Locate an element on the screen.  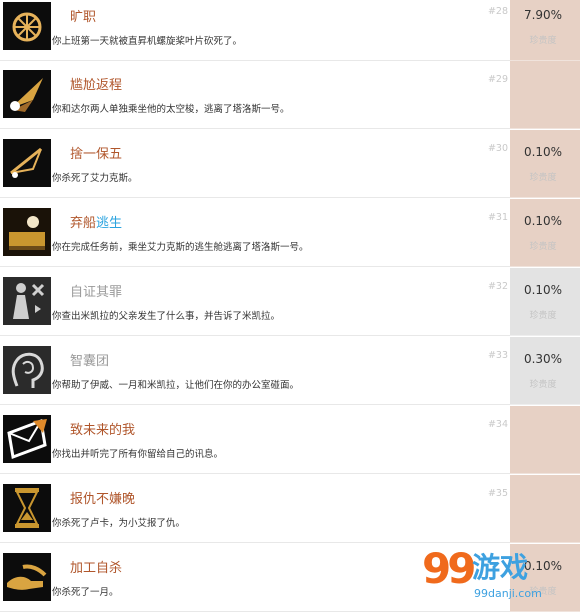
rarity-panel: 7.90% 珍贵度 is located at coordinates (545, 30).